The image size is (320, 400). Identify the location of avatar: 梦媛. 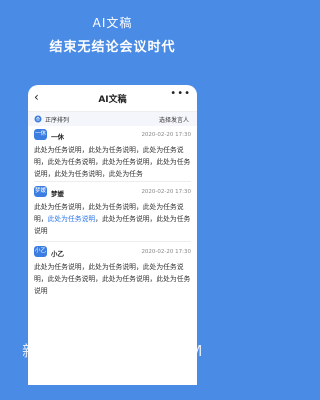
(40, 191).